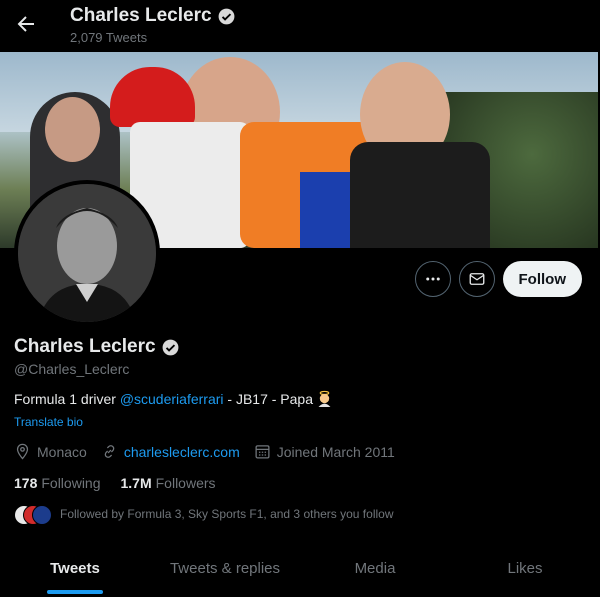 Image resolution: width=600 pixels, height=597 pixels. I want to click on more-button, so click(432, 279).